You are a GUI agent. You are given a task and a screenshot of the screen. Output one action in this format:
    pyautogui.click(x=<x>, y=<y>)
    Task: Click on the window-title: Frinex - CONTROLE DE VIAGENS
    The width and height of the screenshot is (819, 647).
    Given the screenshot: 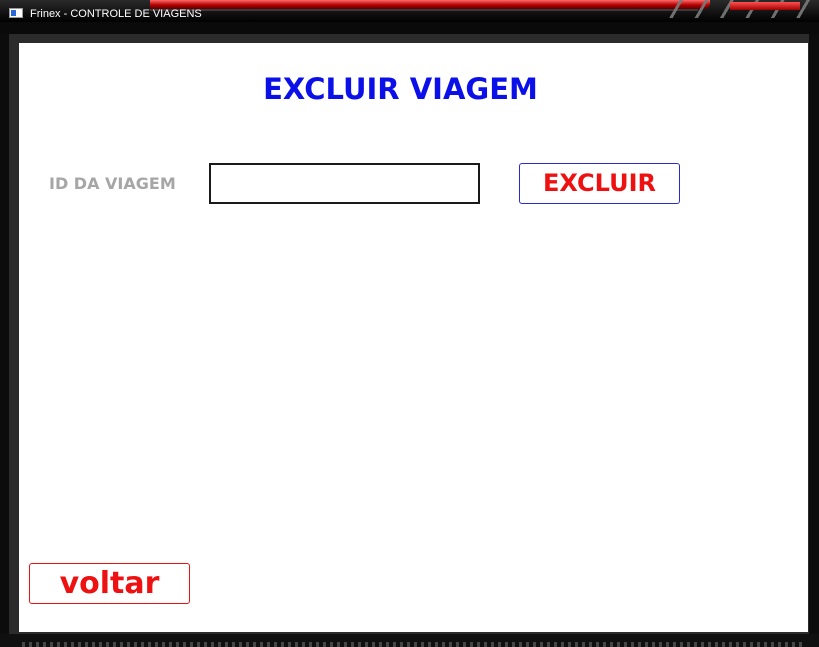 What is the action you would take?
    pyautogui.click(x=116, y=14)
    